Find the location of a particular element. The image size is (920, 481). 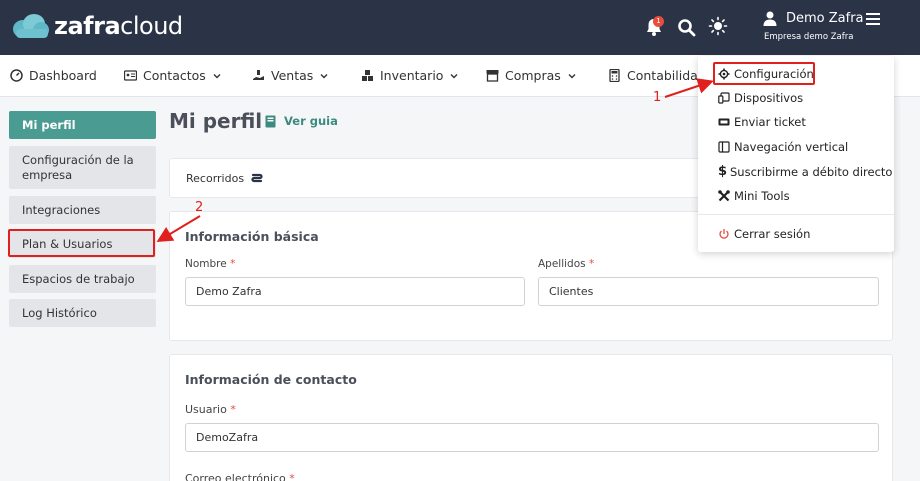

basic-info-heading: Información básica is located at coordinates (252, 236).